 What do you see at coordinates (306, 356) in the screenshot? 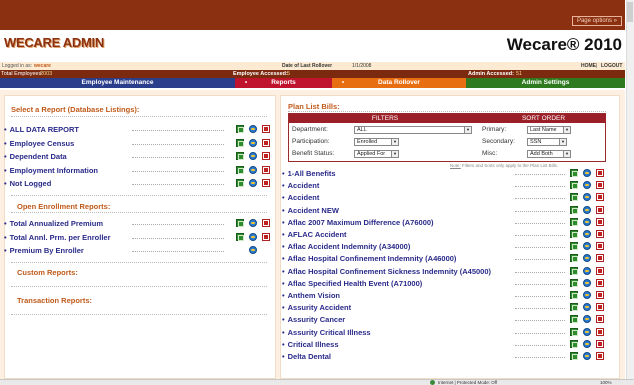
I see `plan-link: • Delta Dental` at bounding box center [306, 356].